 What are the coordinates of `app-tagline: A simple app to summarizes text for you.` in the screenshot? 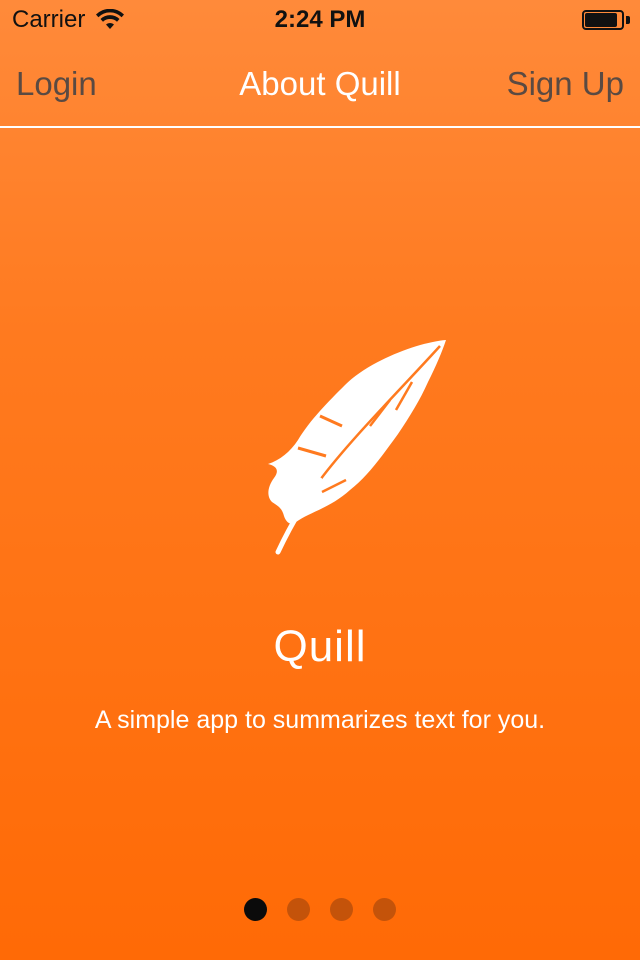 It's located at (320, 720).